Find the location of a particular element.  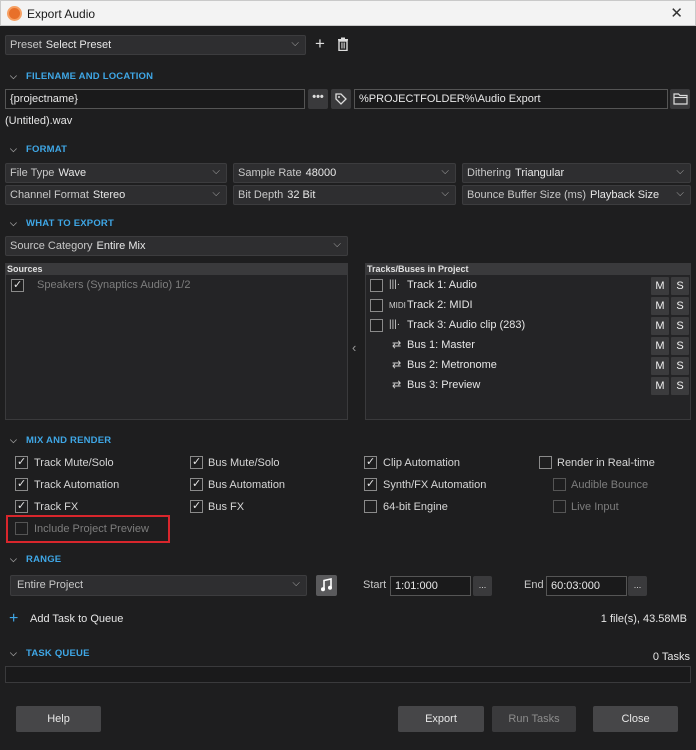

section-mix-render: ⌵ MIX AND RENDER is located at coordinates (60, 440).